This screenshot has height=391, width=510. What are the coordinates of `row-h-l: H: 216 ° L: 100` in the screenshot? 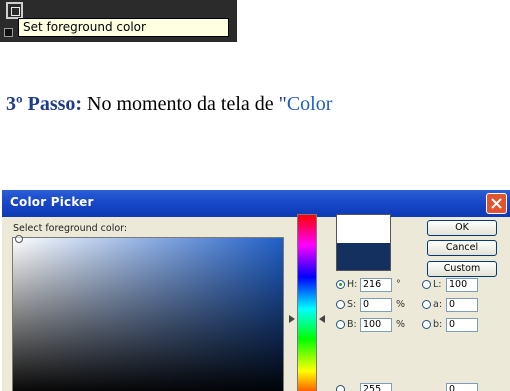 It's located at (421, 285).